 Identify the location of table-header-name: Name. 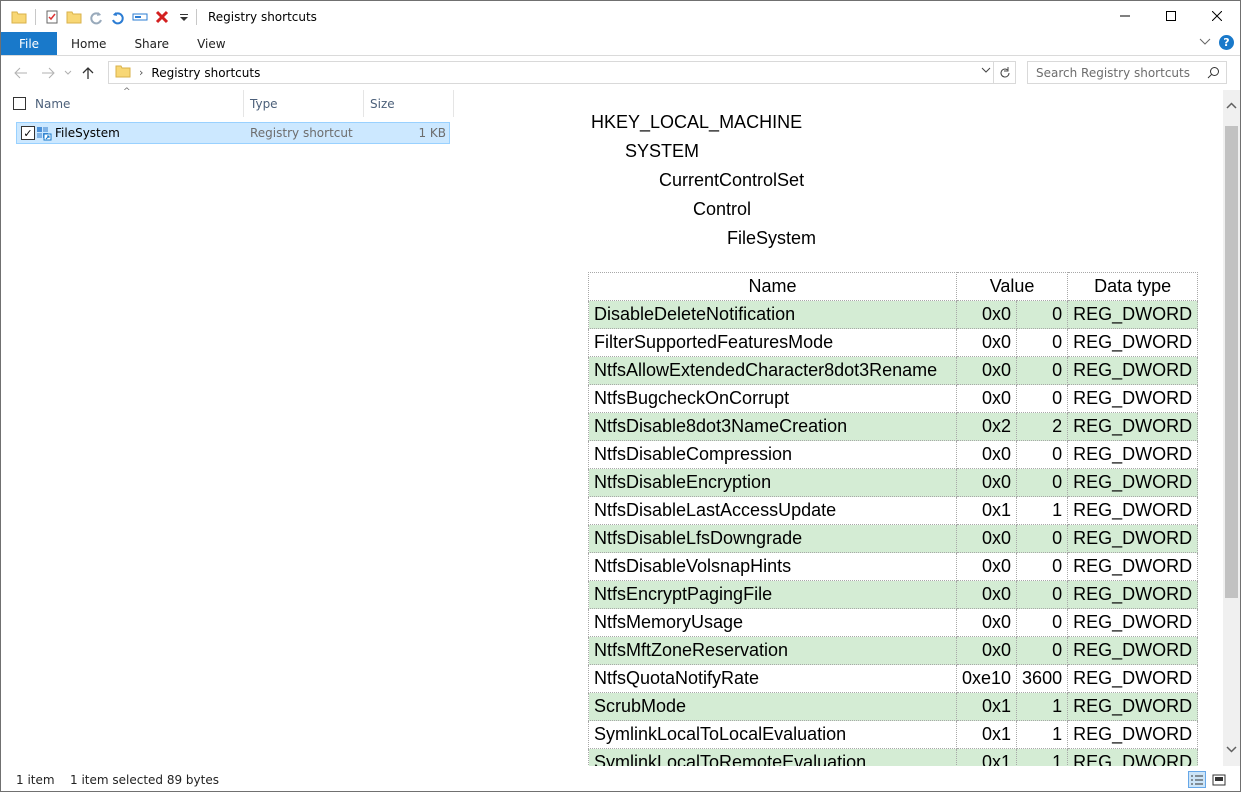
(772, 286).